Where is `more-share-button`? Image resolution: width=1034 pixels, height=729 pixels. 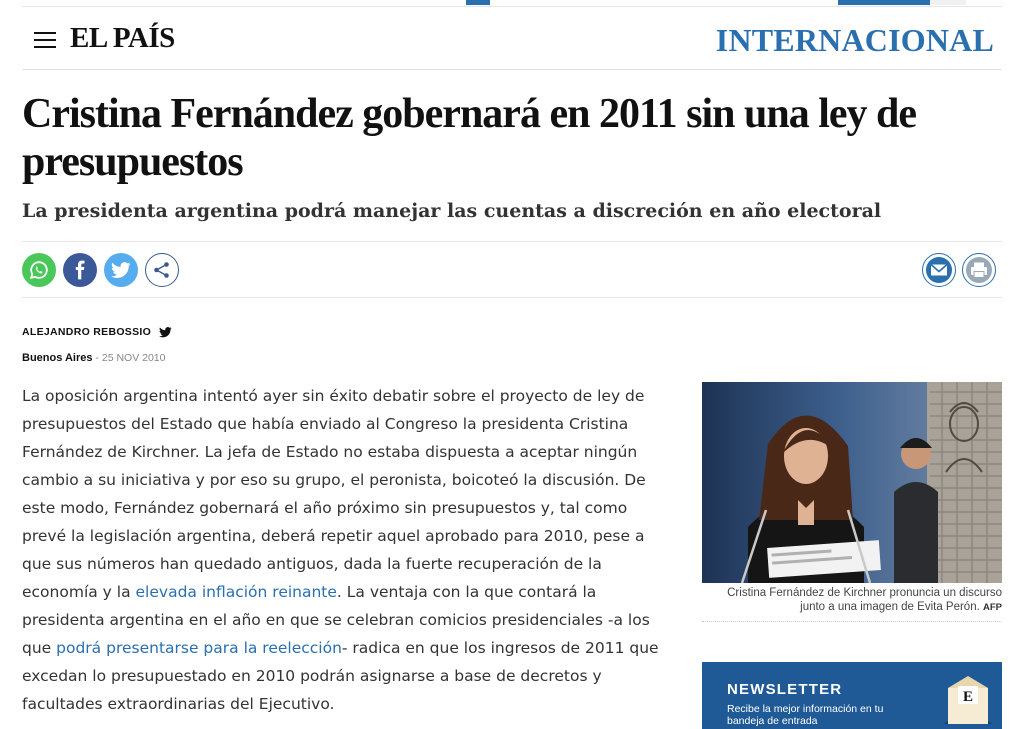 more-share-button is located at coordinates (162, 270).